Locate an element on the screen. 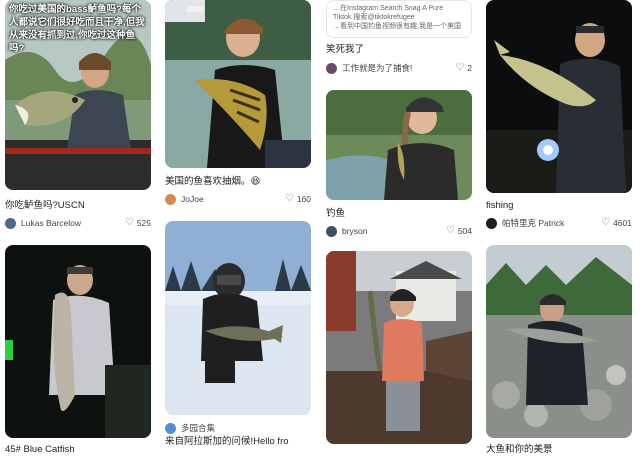 The width and height of the screenshot is (640, 456). post-caption: fishing is located at coordinates (559, 205).